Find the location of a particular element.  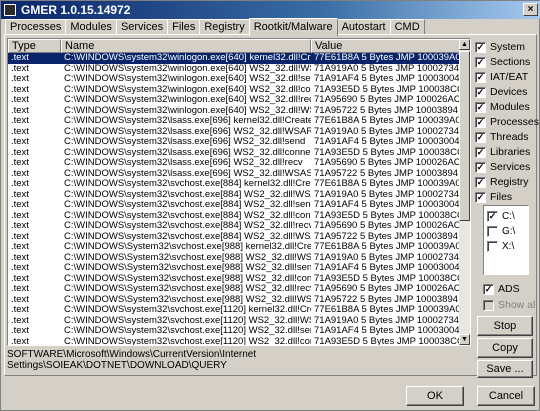

drive-item: X:\ is located at coordinates (500, 246).